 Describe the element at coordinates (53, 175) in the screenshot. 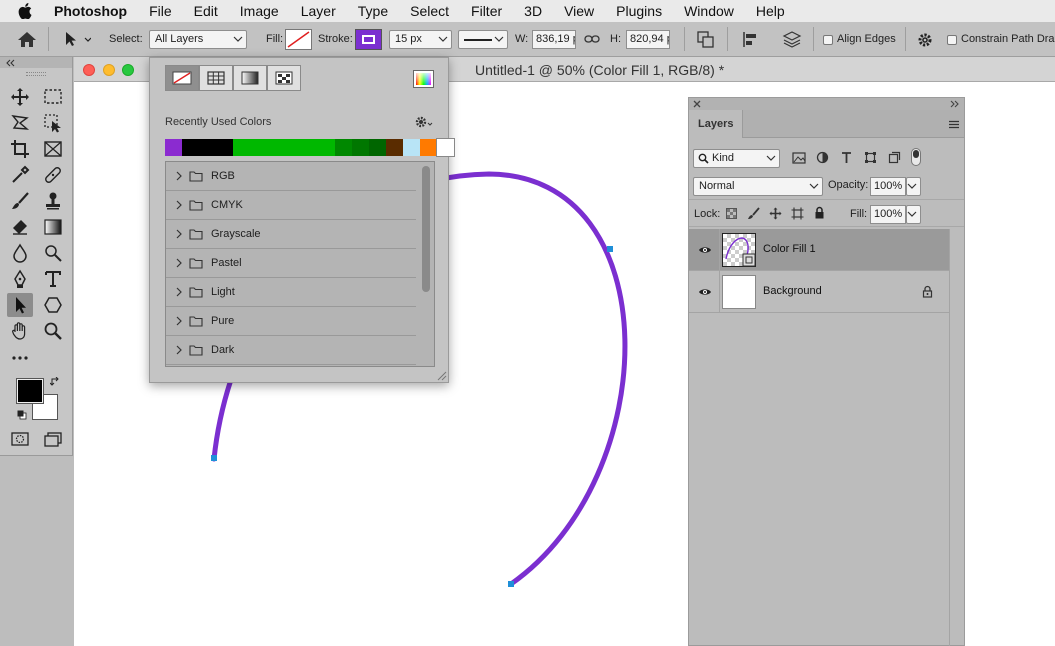

I see `healing-brush-tool-icon` at that location.